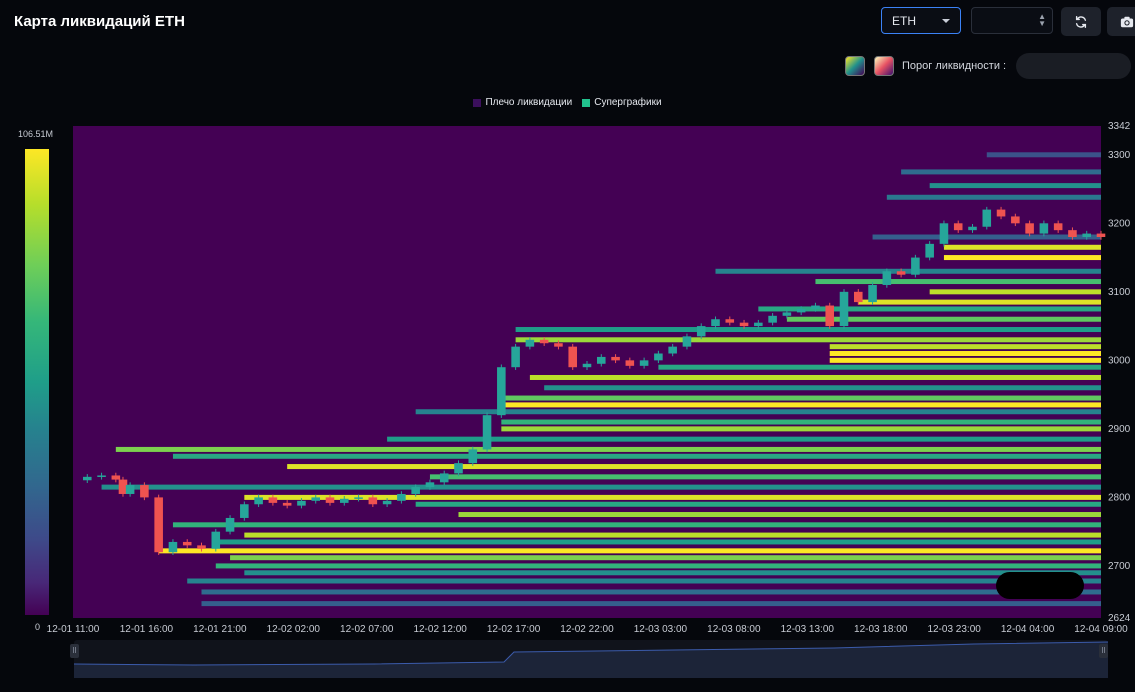 The height and width of the screenshot is (692, 1135). I want to click on y-tick-label: 3200, so click(1119, 223).